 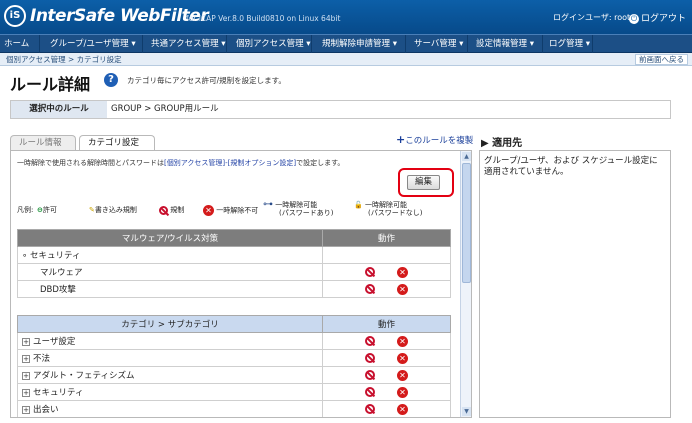 I want to click on ban-icon, so click(x=163, y=210).